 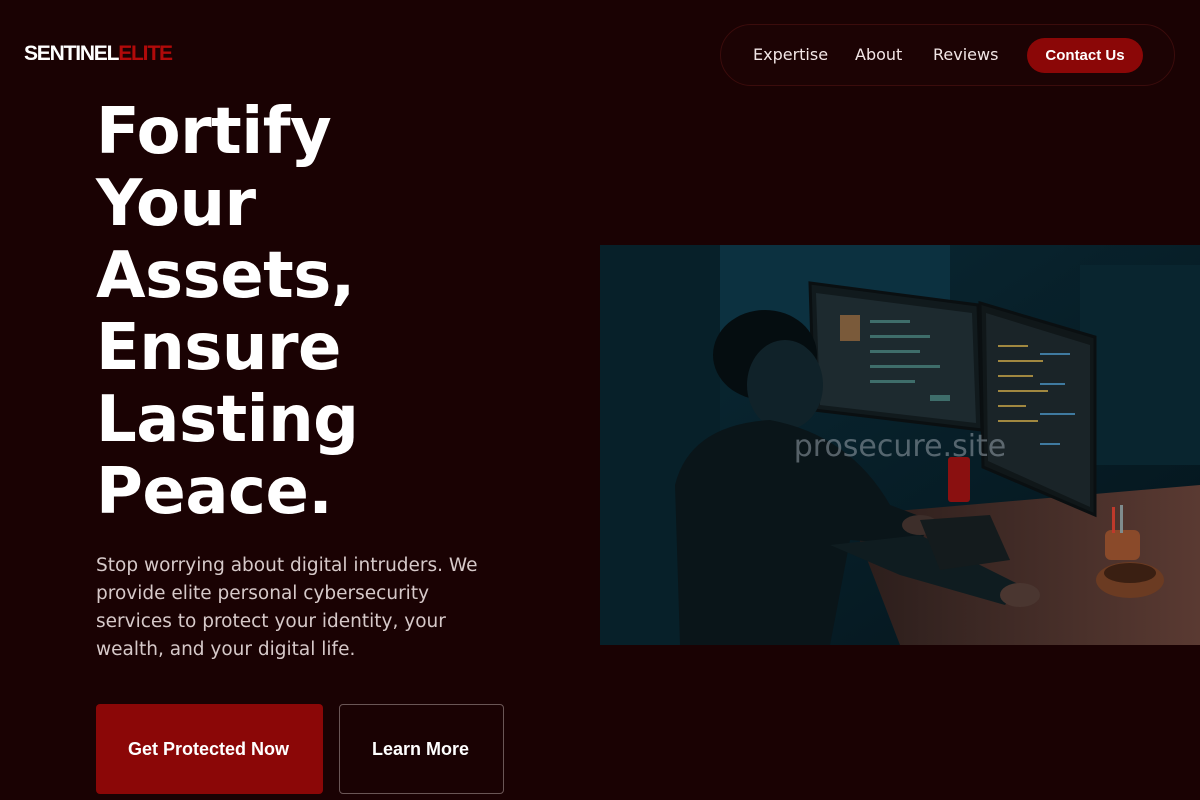 I want to click on get-protected-button: Get Protected Now, so click(x=209, y=749).